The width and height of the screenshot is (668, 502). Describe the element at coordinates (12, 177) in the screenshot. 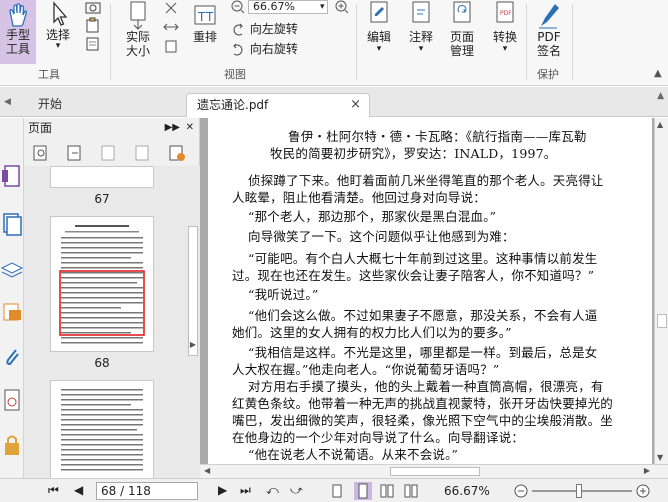

I see `page-thumbnail-icon` at that location.